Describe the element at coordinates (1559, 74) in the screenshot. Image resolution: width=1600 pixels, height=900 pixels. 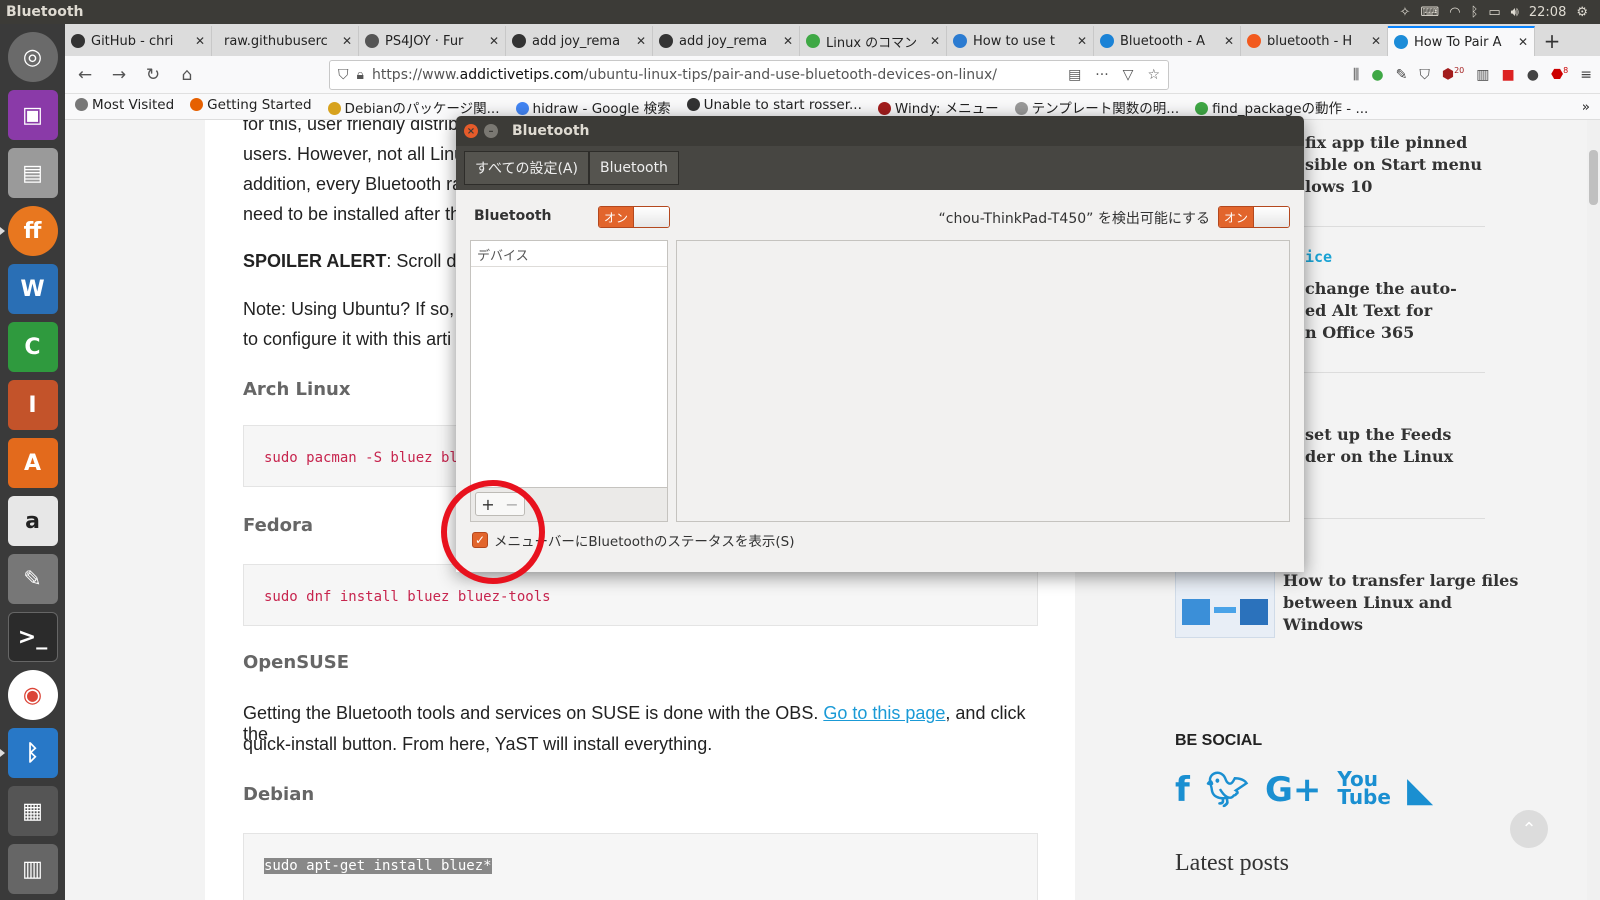
I see `adblock-plus-icon: ⬣8` at that location.